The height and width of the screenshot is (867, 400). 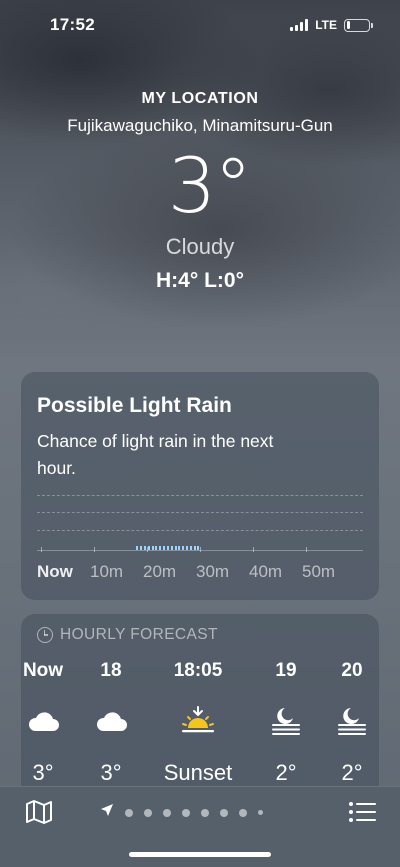 I want to click on battery-icon, so click(x=358, y=25).